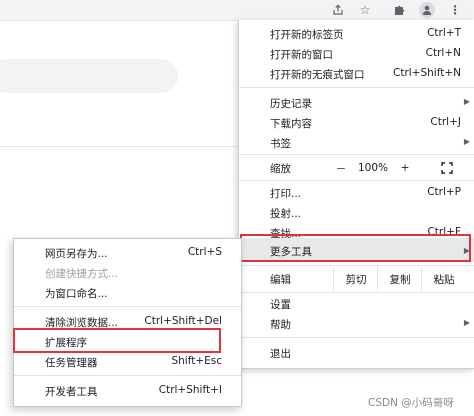  I want to click on menu-label: 帮助, so click(280, 325).